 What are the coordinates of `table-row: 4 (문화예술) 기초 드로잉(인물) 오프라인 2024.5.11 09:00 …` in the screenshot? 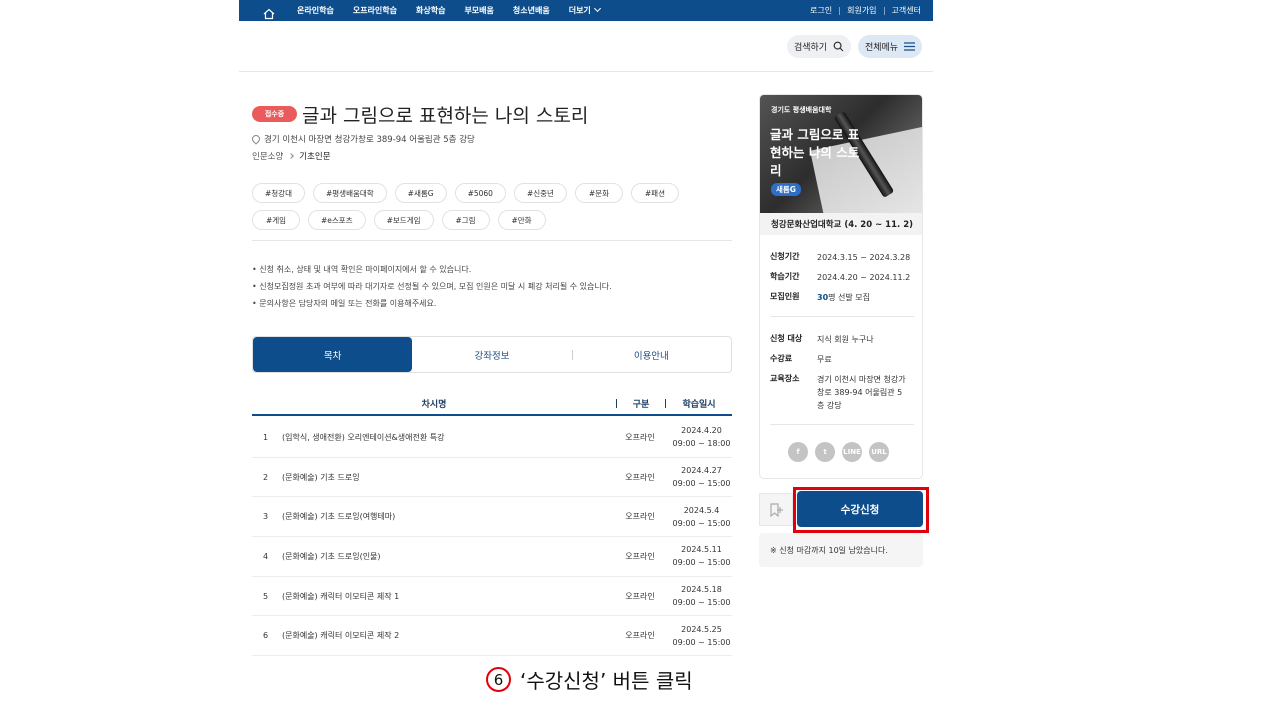 It's located at (492, 557).